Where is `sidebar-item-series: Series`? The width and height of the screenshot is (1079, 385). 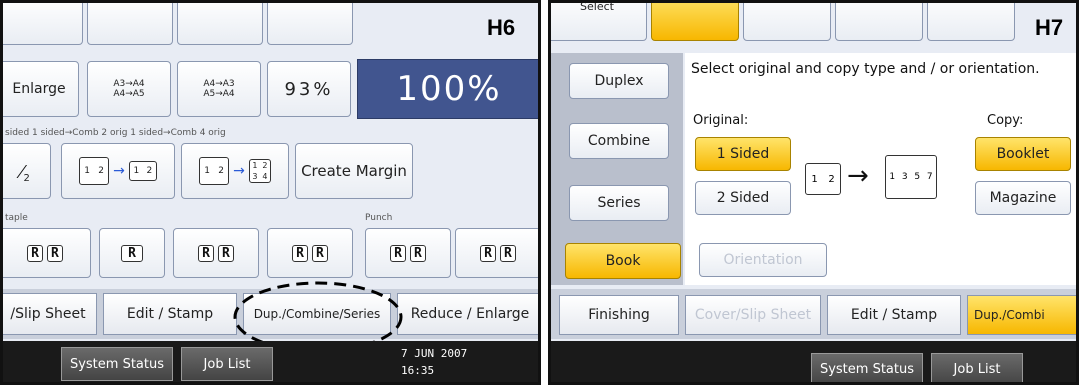
sidebar-item-series: Series is located at coordinates (619, 203).